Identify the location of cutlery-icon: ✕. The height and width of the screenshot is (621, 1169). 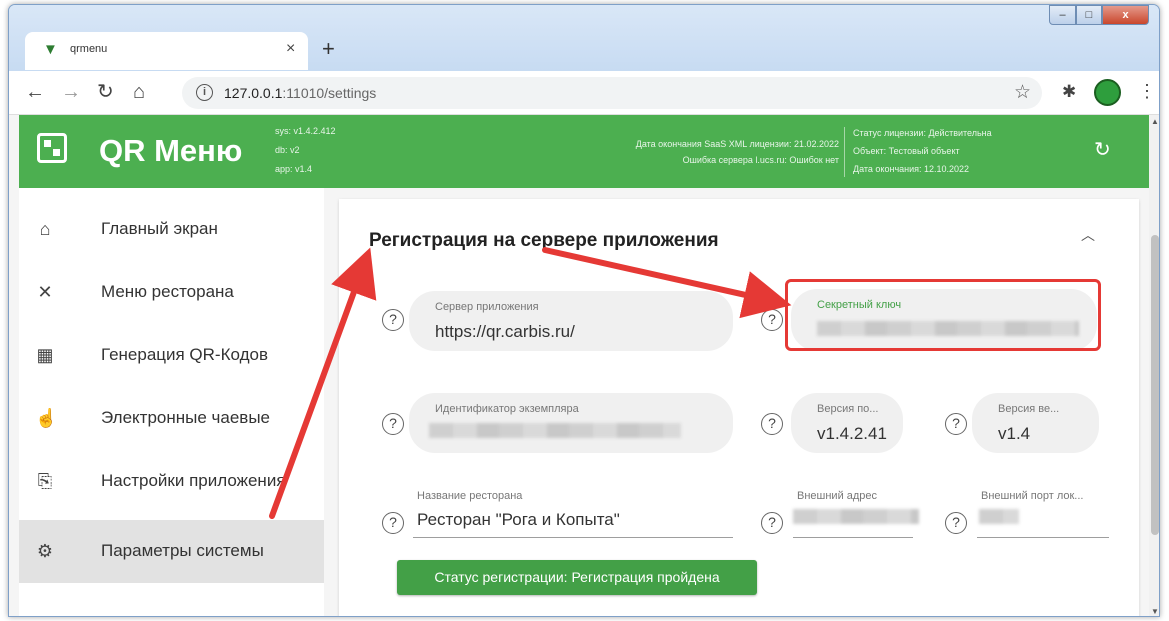
(45, 292).